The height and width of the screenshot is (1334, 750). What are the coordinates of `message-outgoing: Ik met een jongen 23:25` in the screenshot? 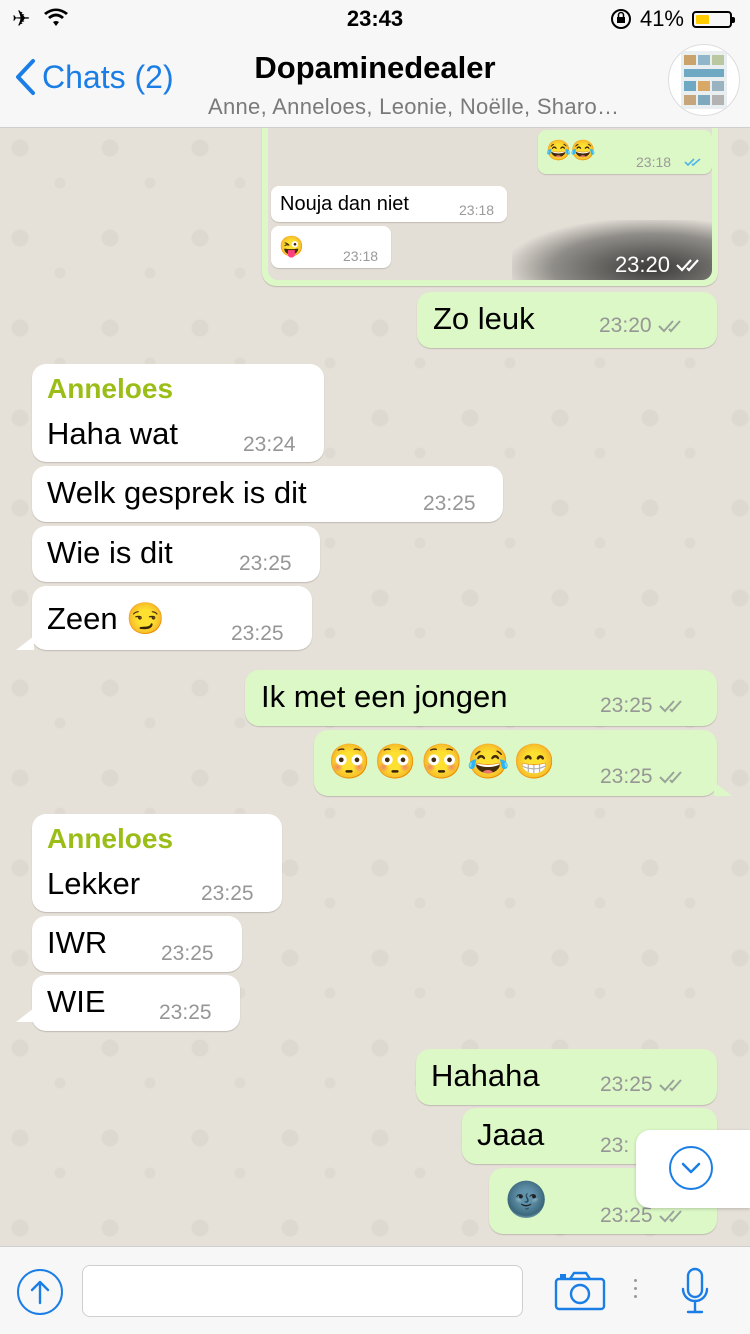 It's located at (481, 698).